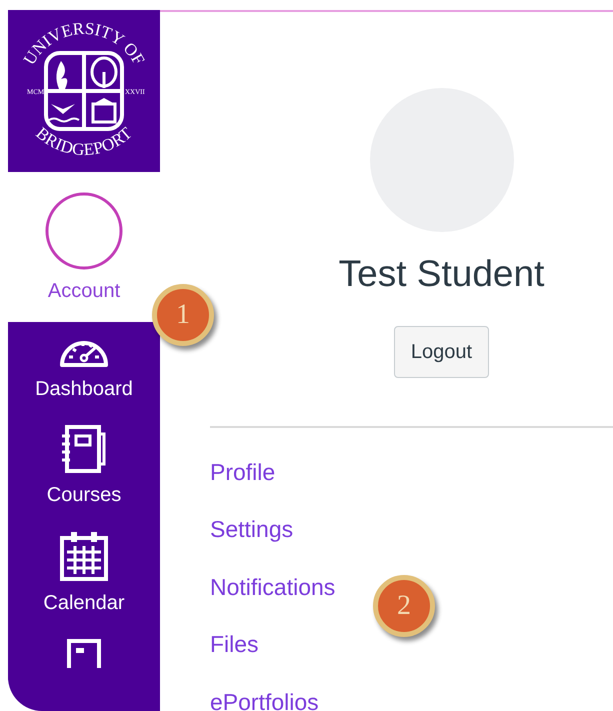 The height and width of the screenshot is (711, 613). I want to click on callout-marker: 1, so click(183, 315).